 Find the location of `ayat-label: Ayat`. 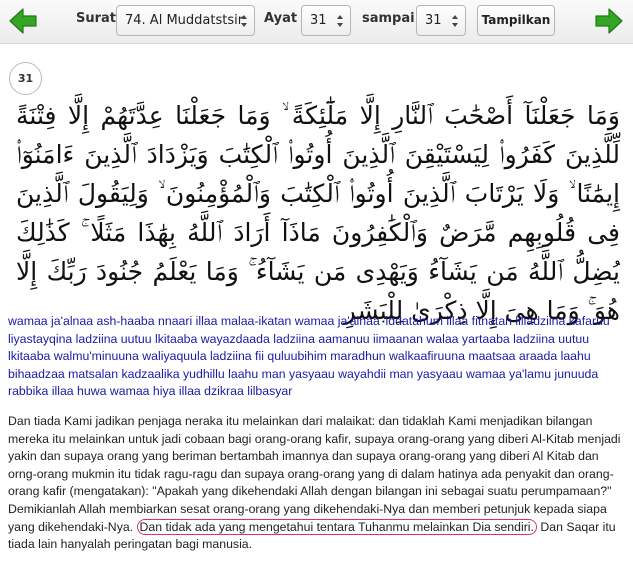

ayat-label: Ayat is located at coordinates (281, 18).